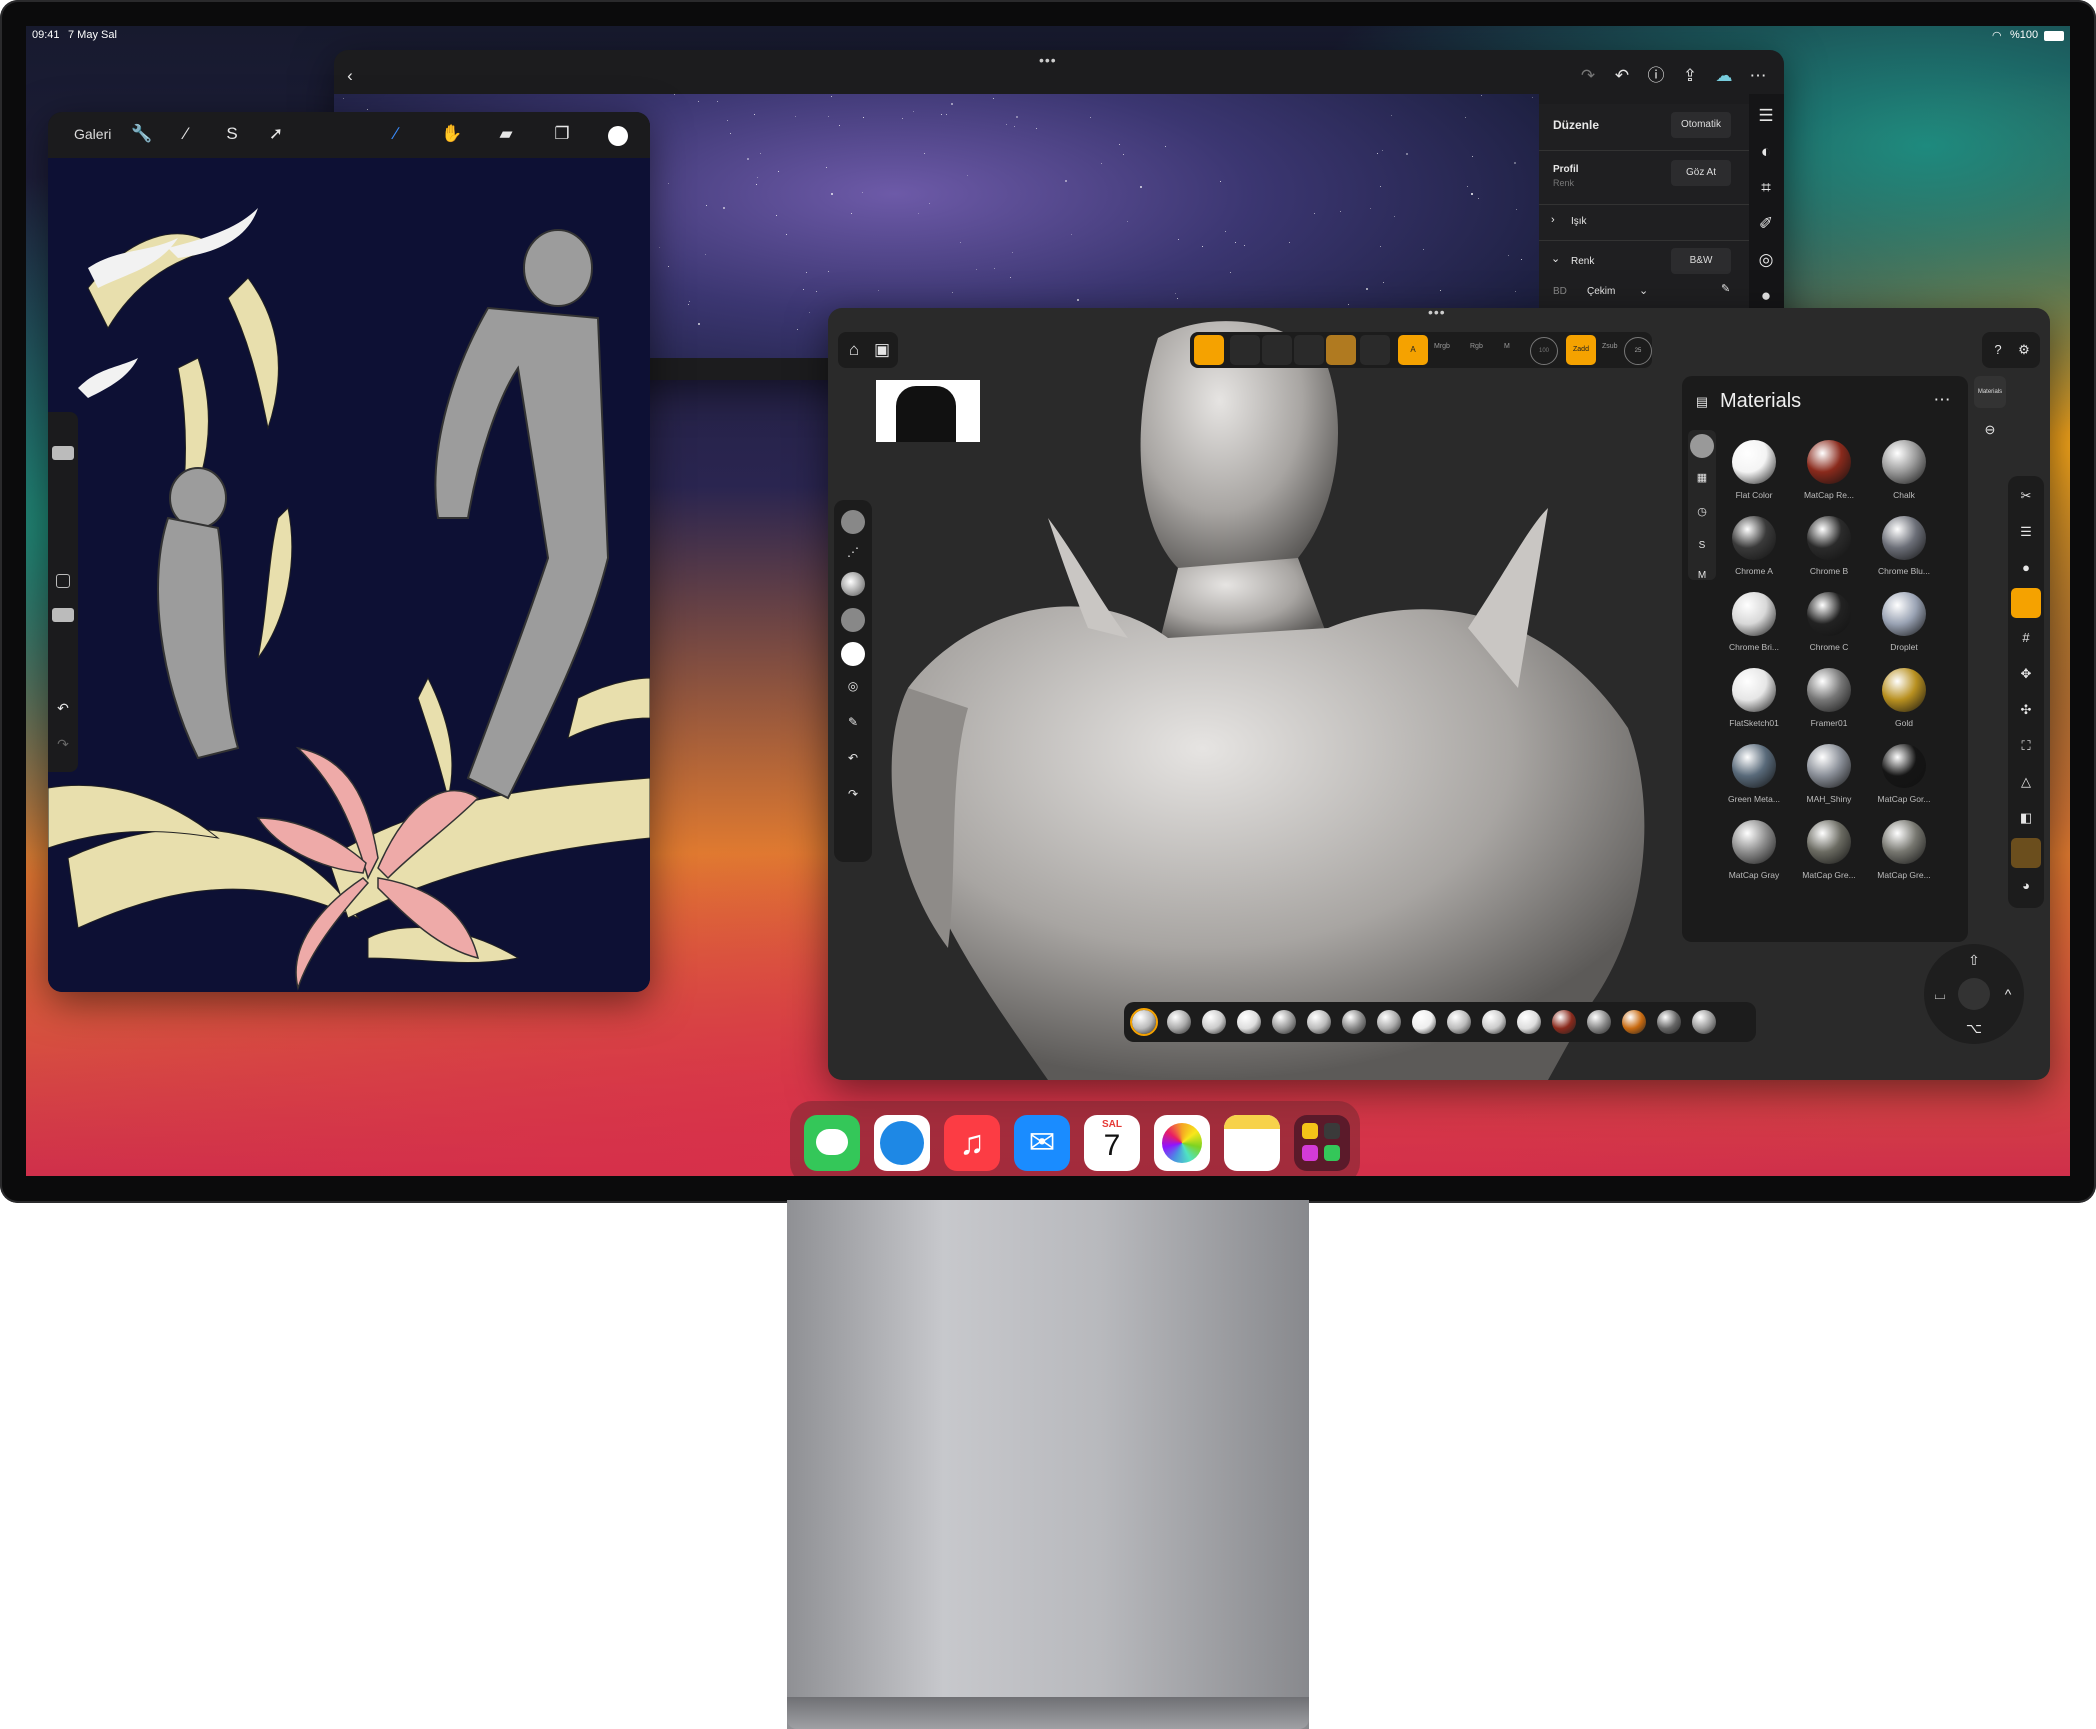 The image size is (2096, 1729). I want to click on tab-grid-icon: ▦, so click(1702, 478).